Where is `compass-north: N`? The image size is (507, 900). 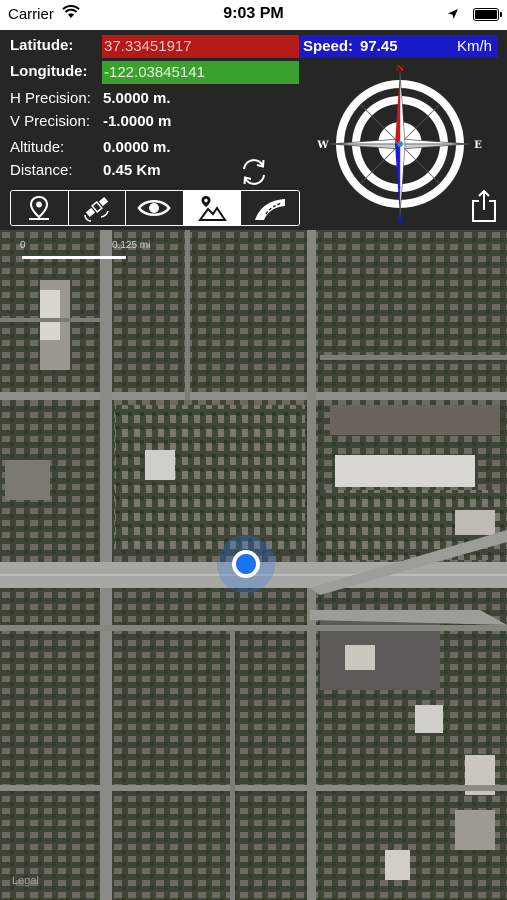 compass-north: N is located at coordinates (399, 69).